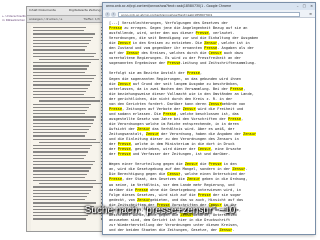 Image resolution: width=320 pixels, height=240 pixels. I want to click on side-annotation-line: in Rätselkonten, so click(14, 20).